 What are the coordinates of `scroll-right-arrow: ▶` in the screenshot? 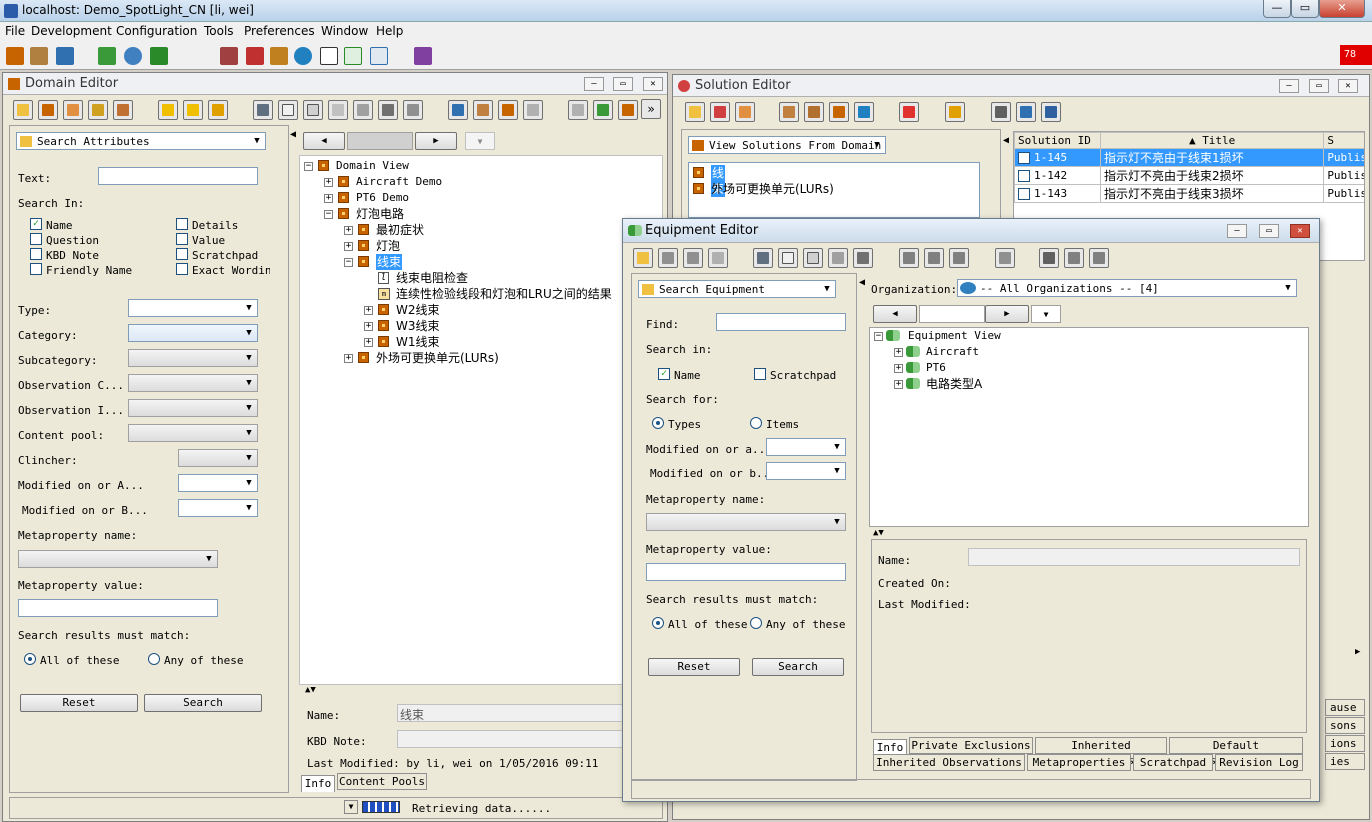 It's located at (1357, 652).